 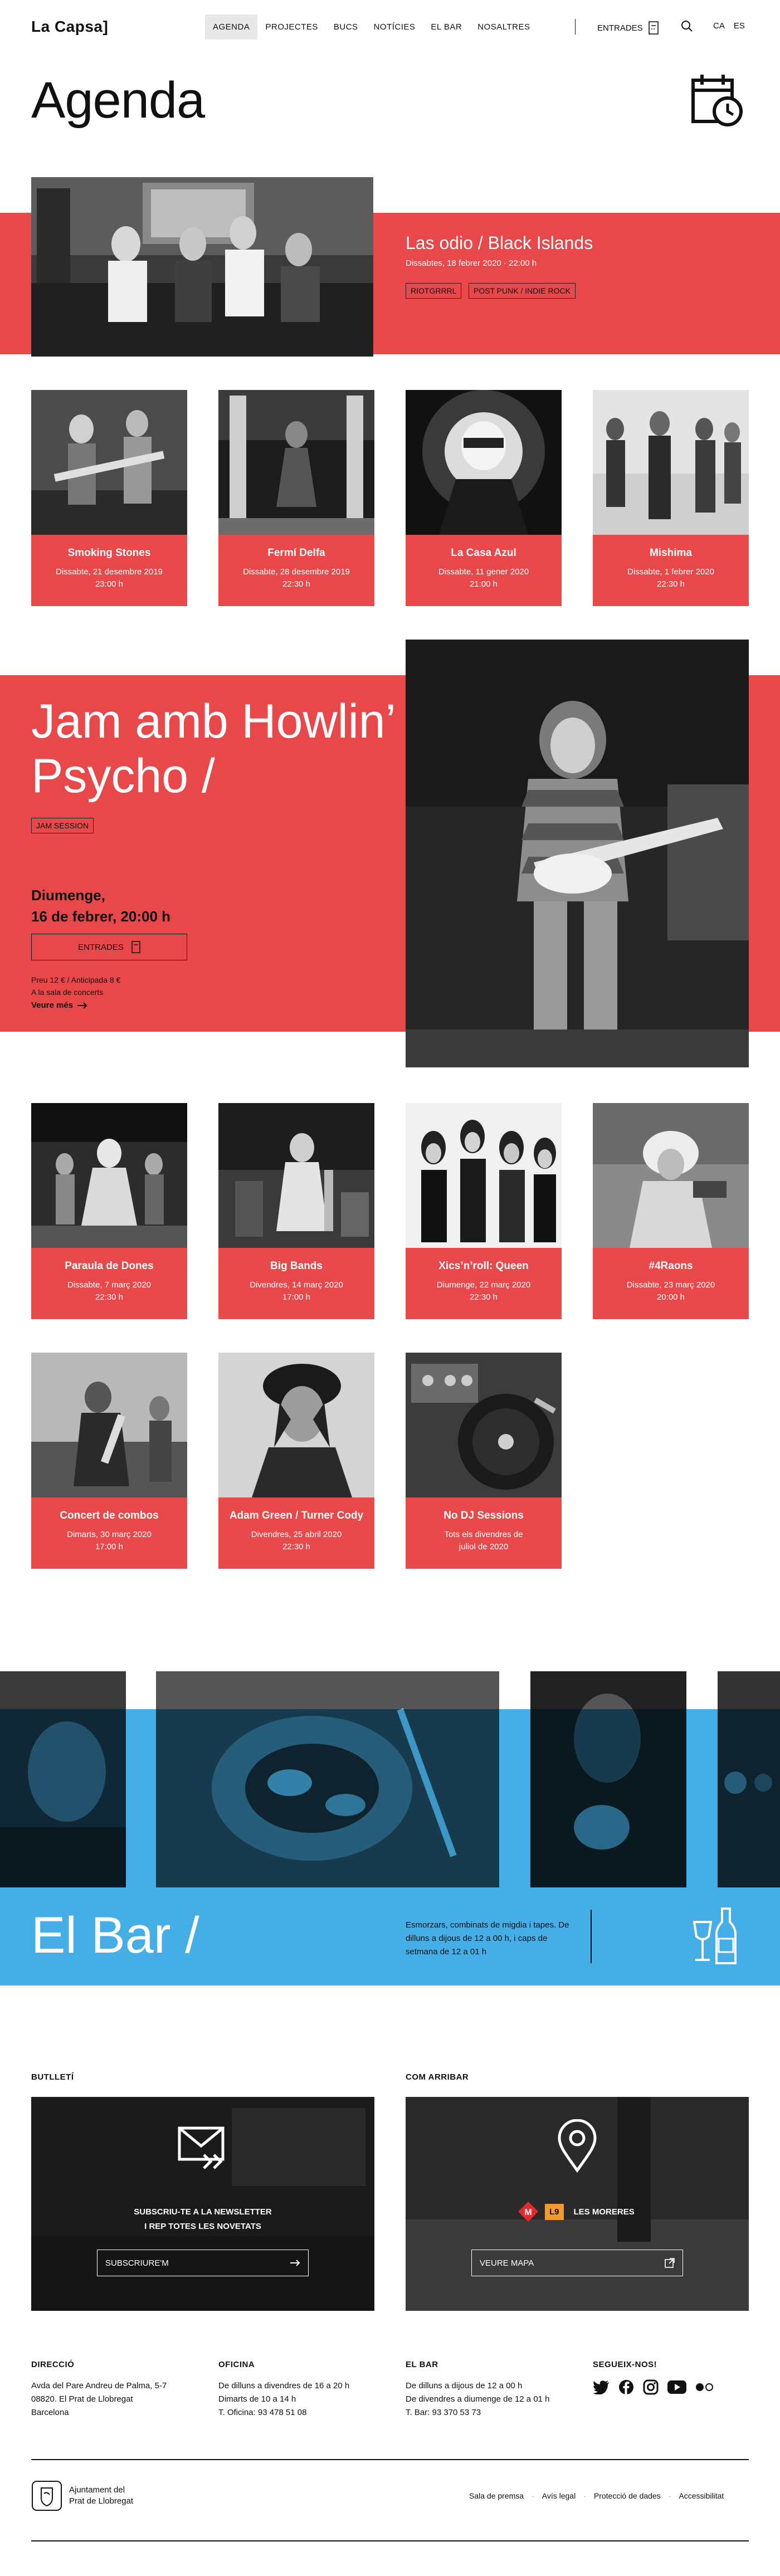 What do you see at coordinates (499, 243) in the screenshot?
I see `featured-title: Las odio / Black Islands` at bounding box center [499, 243].